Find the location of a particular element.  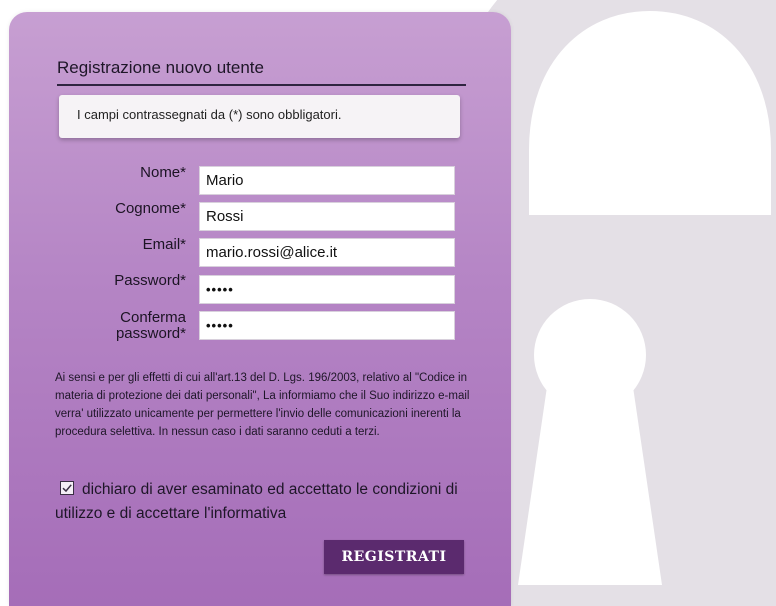

conferma-password-label: Conferma password* is located at coordinates (126, 326).